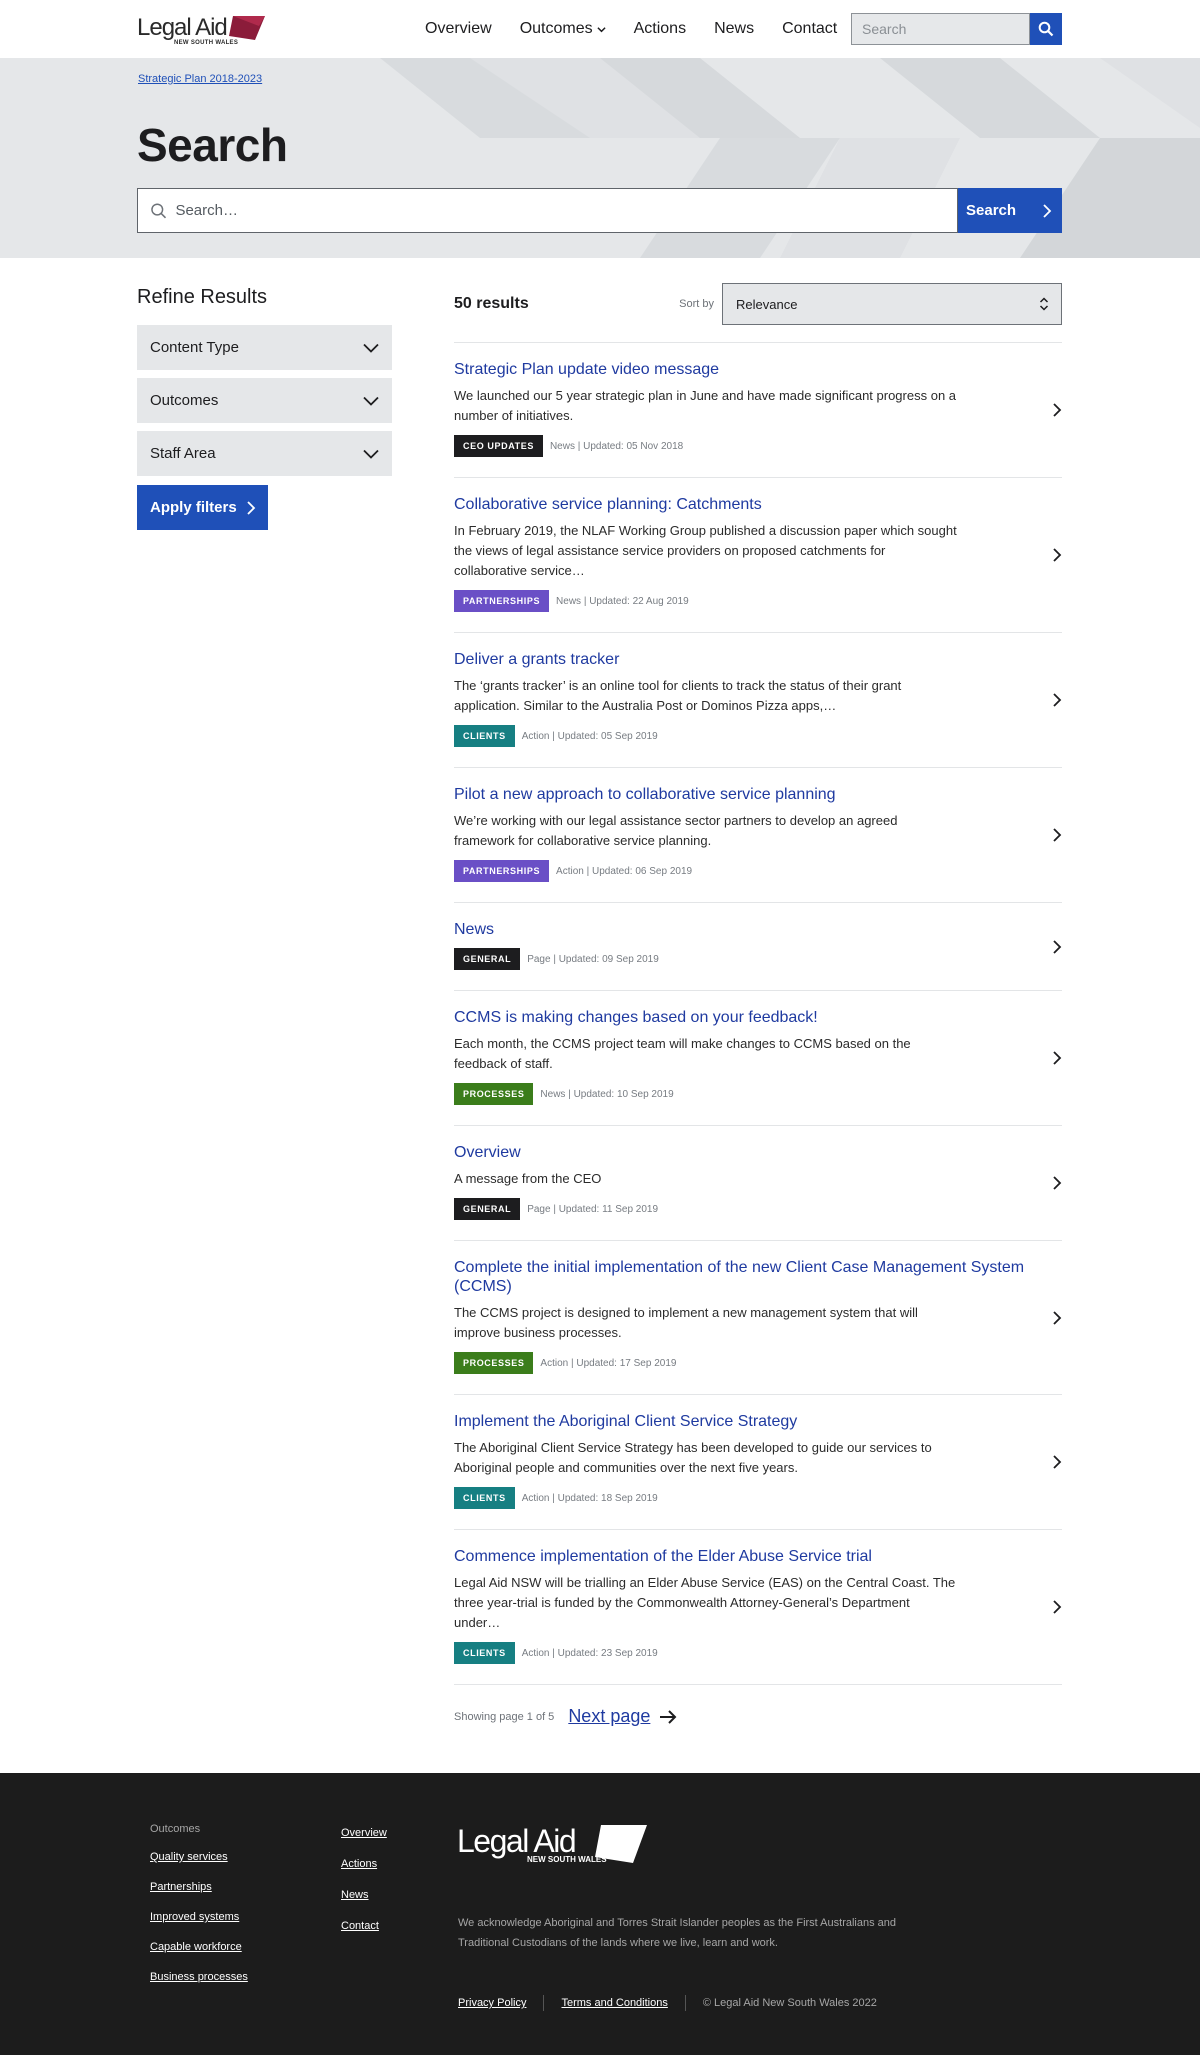 Image resolution: width=1200 pixels, height=2055 pixels. I want to click on result-updated: Action | Updated: 17 Sep 2019, so click(608, 1363).